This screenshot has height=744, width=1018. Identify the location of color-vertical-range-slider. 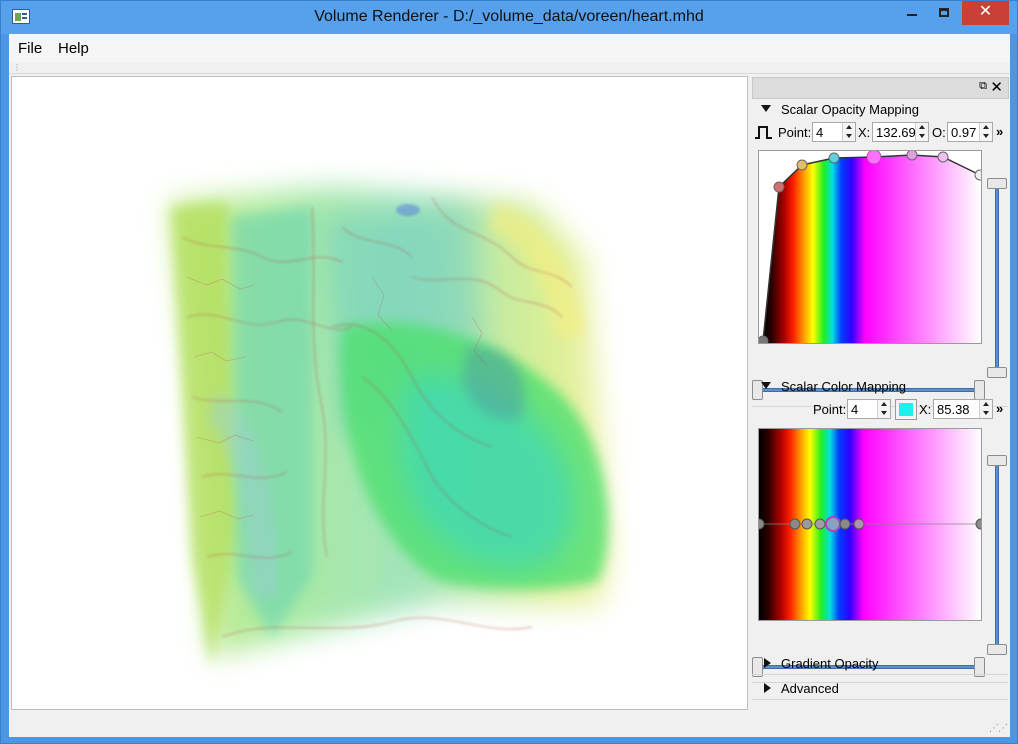
(997, 555).